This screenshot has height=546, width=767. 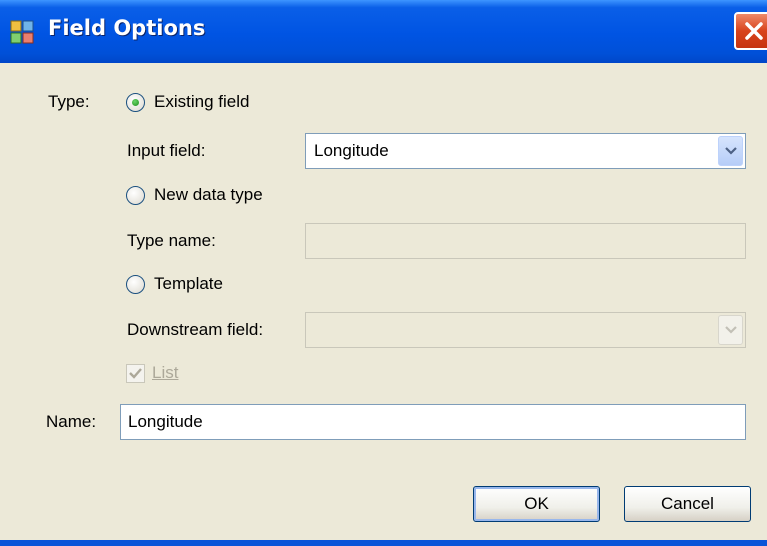 What do you see at coordinates (383, 31) in the screenshot?
I see `title-bar: Field Options` at bounding box center [383, 31].